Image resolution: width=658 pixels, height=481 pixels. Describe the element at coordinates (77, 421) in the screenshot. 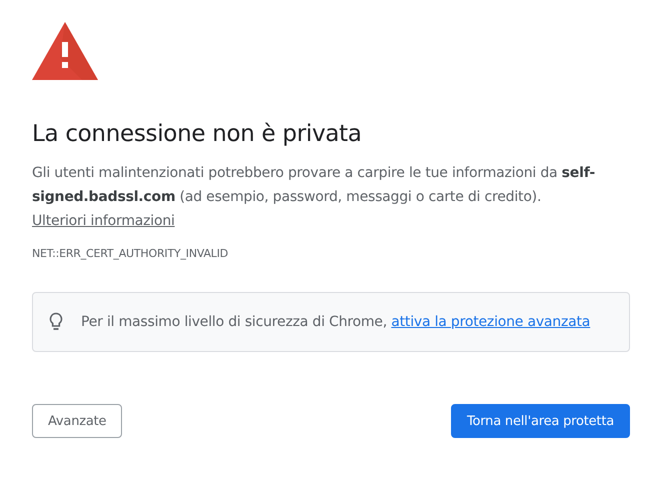

I see `advanced-button: Avanzate` at that location.